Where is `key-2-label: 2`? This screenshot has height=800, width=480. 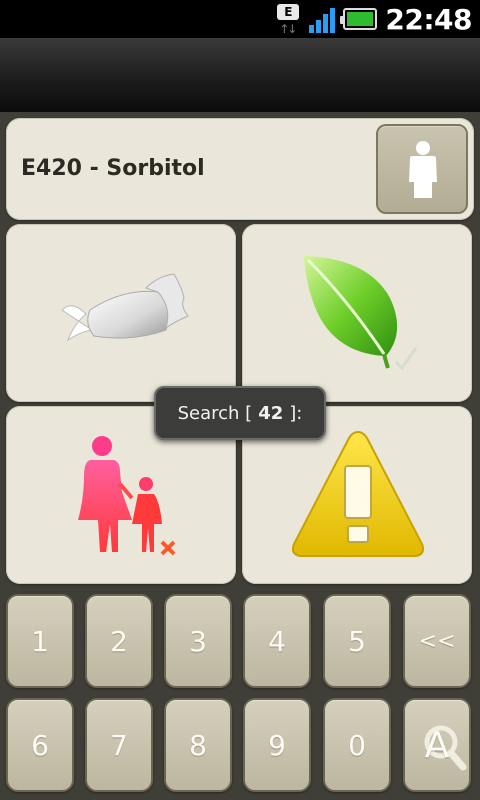
key-2-label: 2 is located at coordinates (119, 641).